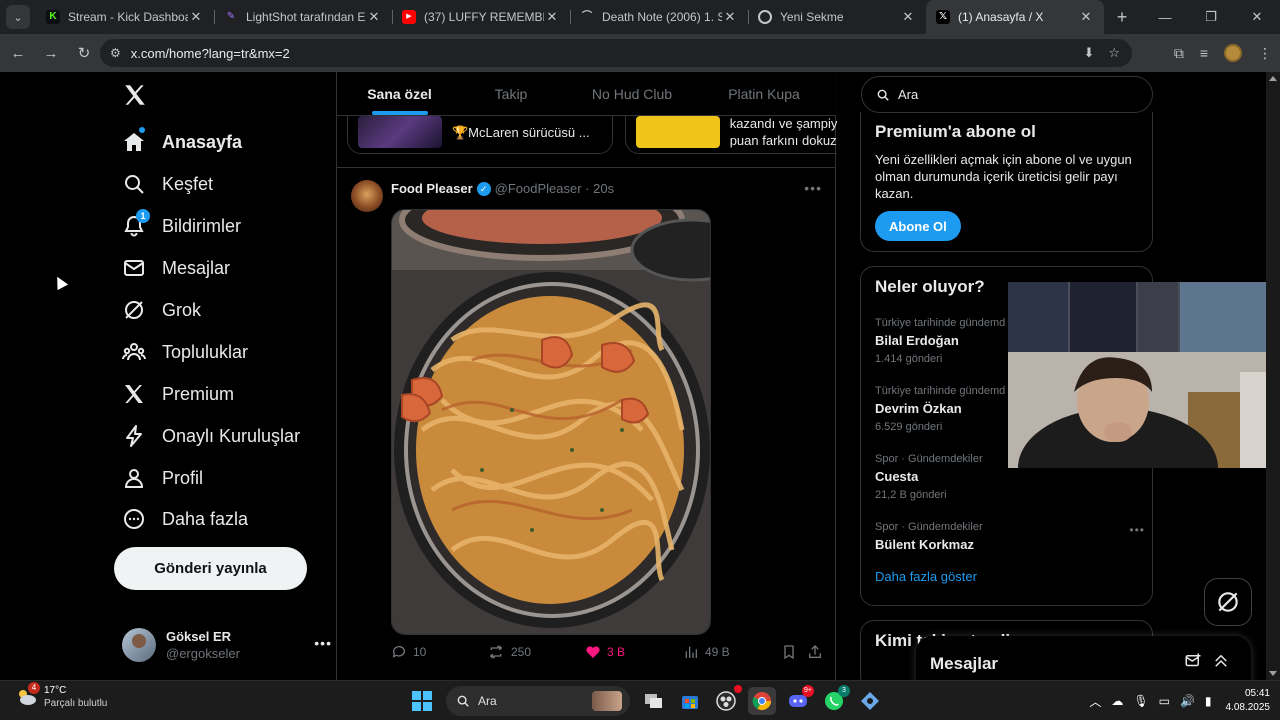 This screenshot has width=1280, height=720. I want to click on account-switcher: Göksel ER @ergokseler •••, so click(227, 645).